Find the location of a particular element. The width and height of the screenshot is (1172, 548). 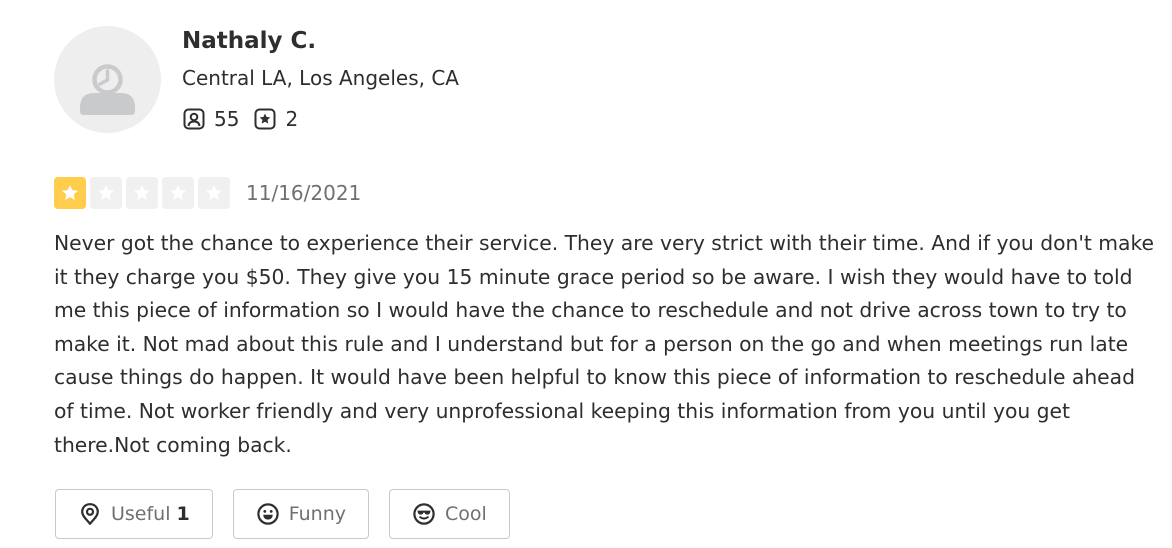

friends-stat: 55 is located at coordinates (210, 119).